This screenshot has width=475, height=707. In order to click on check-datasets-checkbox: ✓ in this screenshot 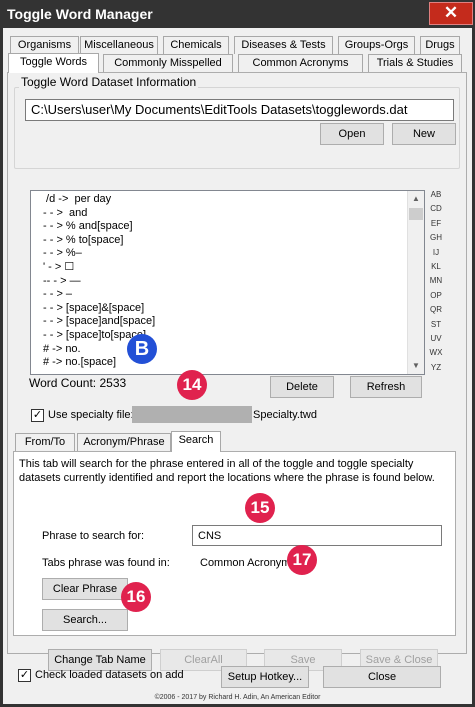, I will do `click(24, 675)`.